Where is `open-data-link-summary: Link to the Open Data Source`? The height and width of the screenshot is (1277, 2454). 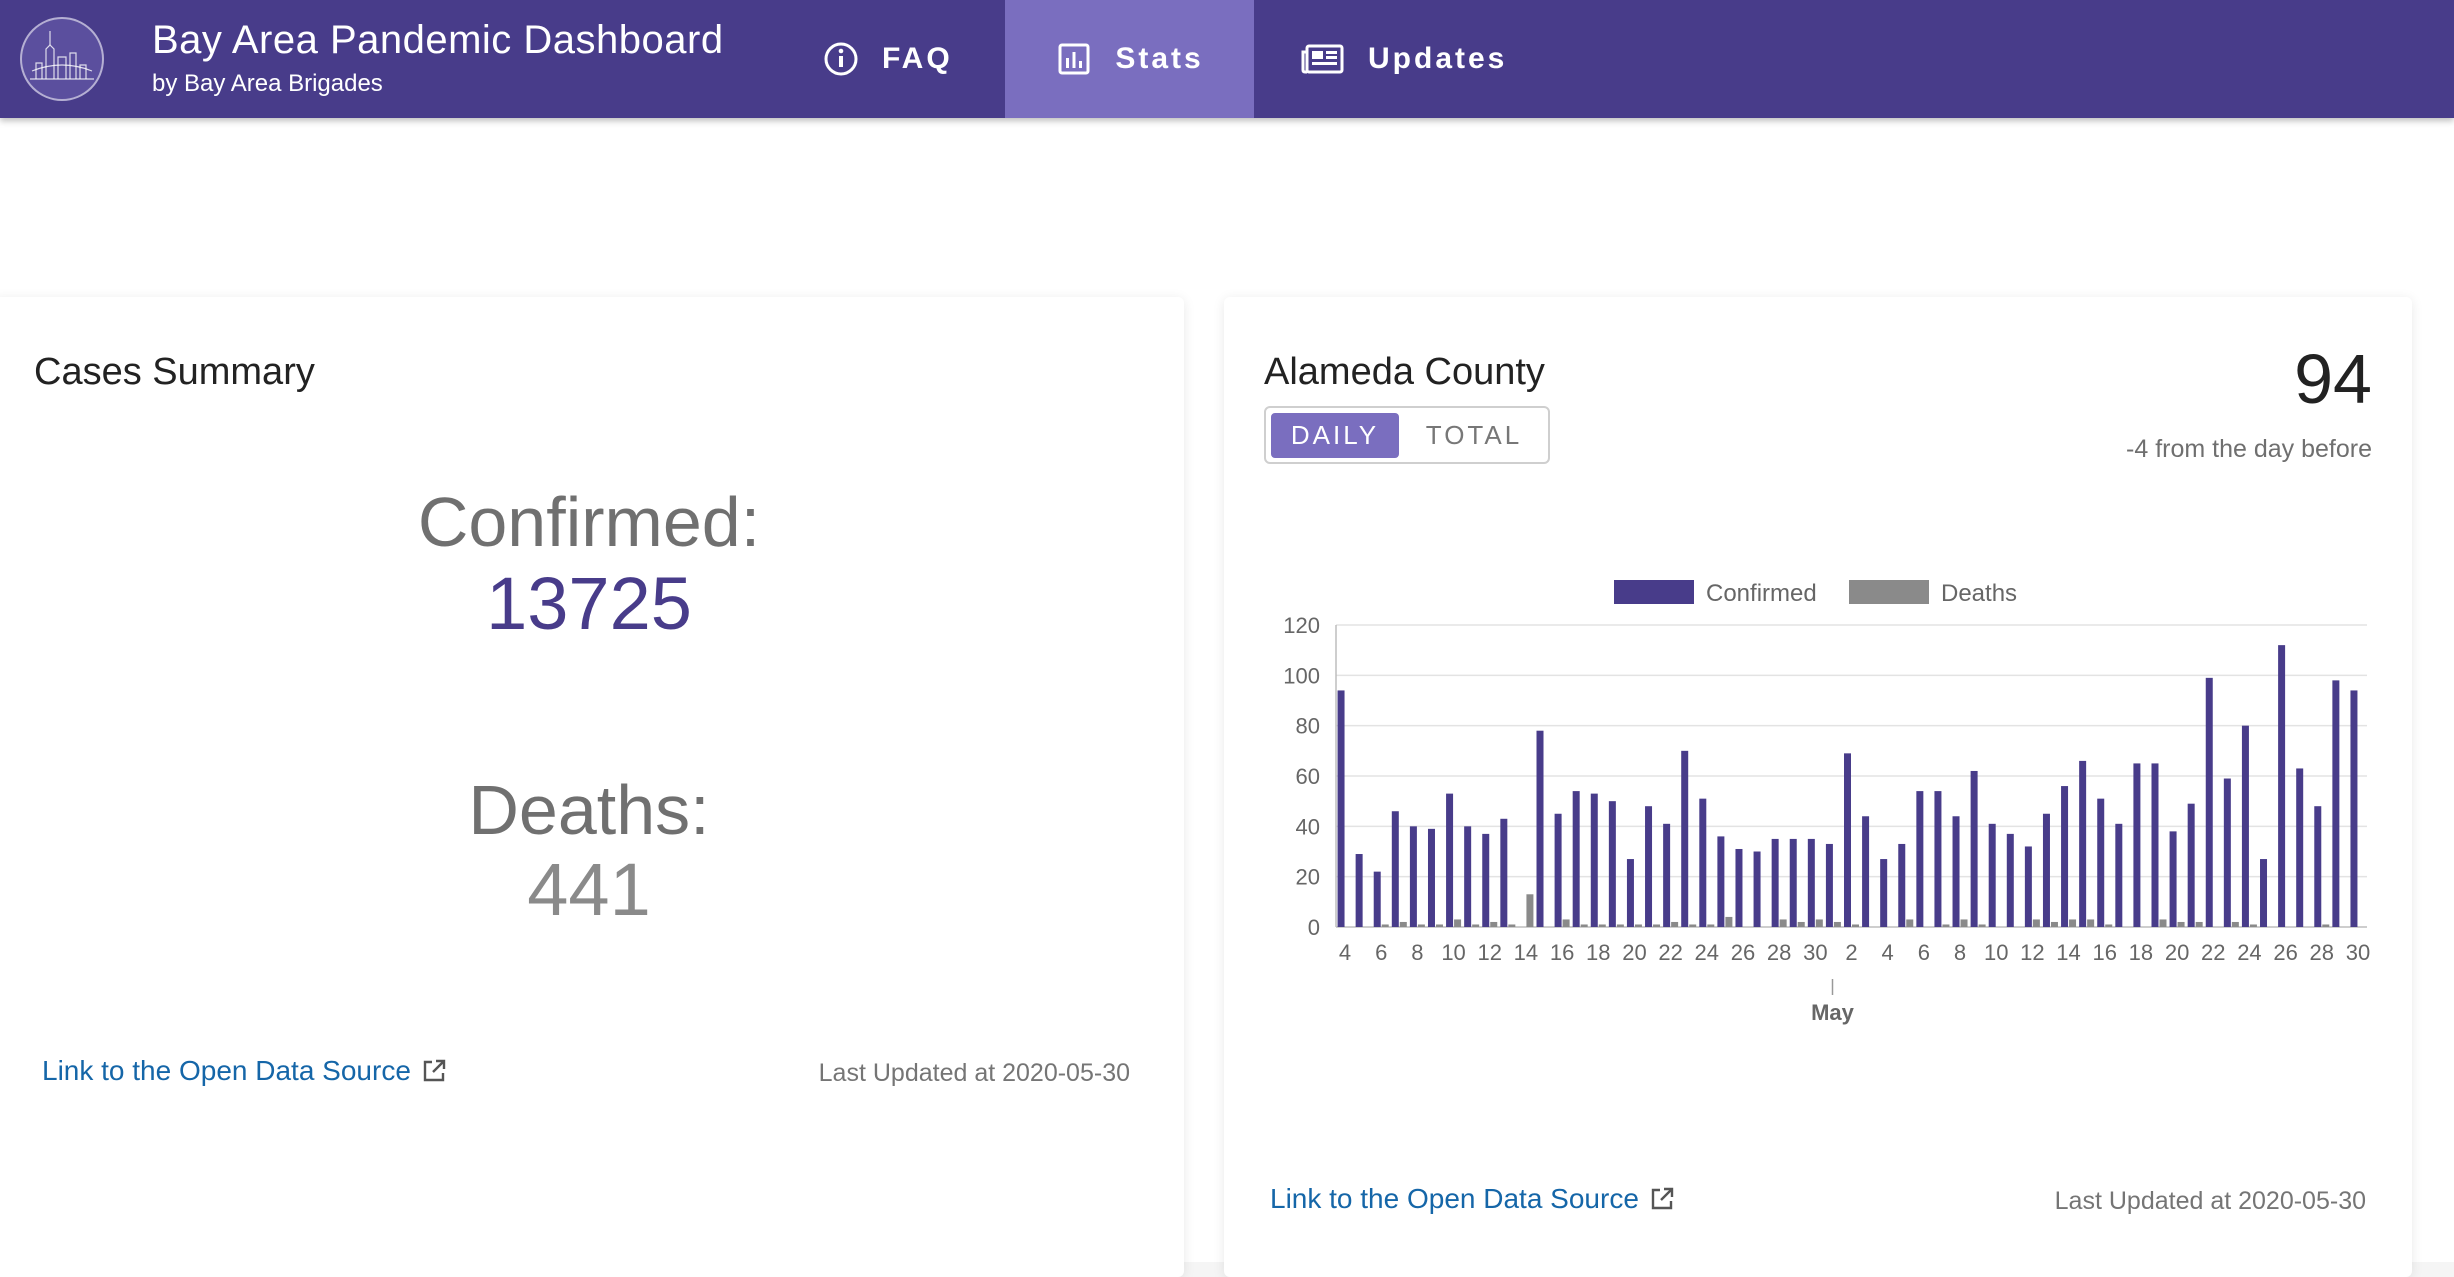
open-data-link-summary: Link to the Open Data Source is located at coordinates (244, 1071).